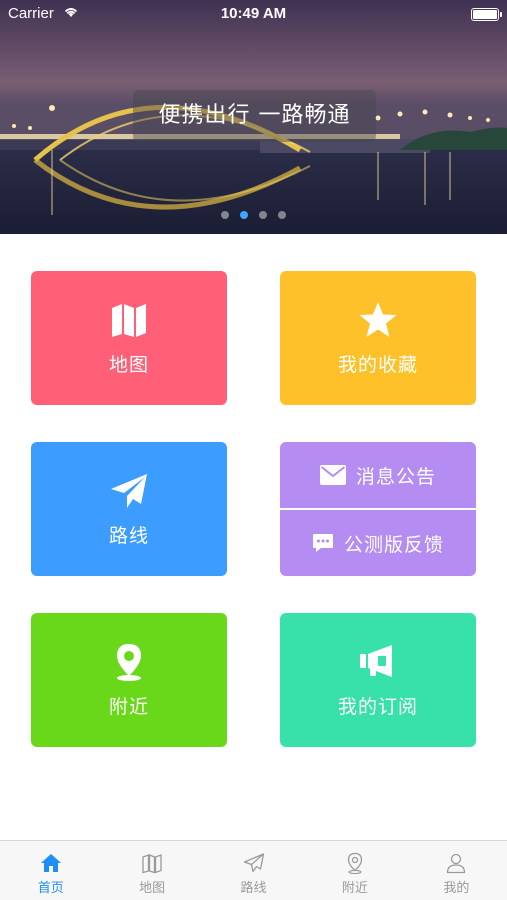  I want to click on banner-slogan: 便携出行 一路畅通, so click(254, 116).